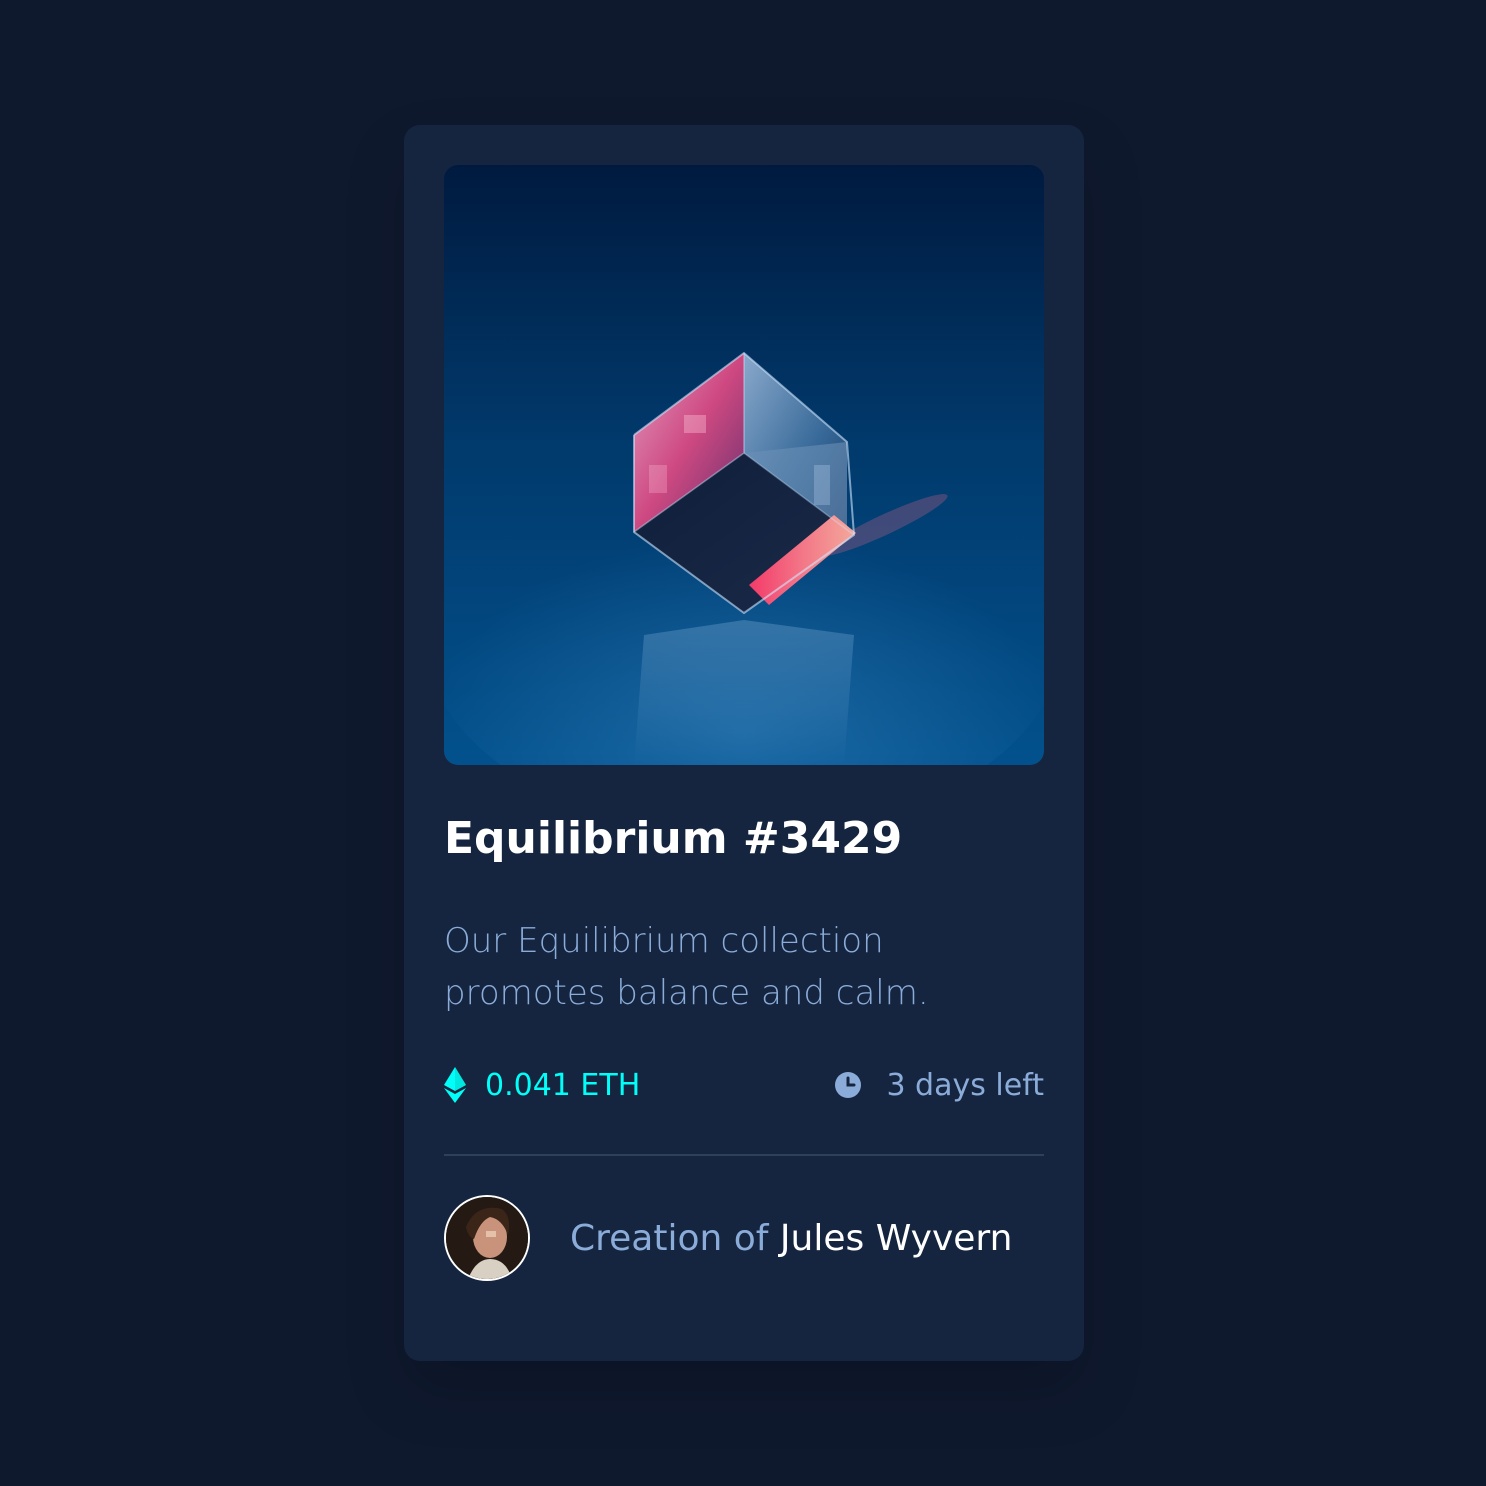  I want to click on description-line-1: Our Equilibrium collection, so click(664, 941).